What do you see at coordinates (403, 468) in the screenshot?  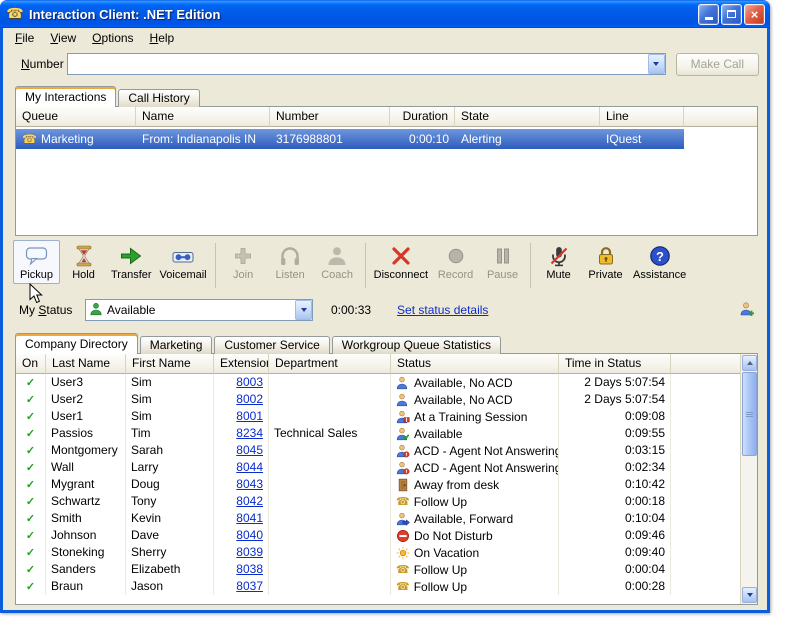 I see `acd-alert-icon` at bounding box center [403, 468].